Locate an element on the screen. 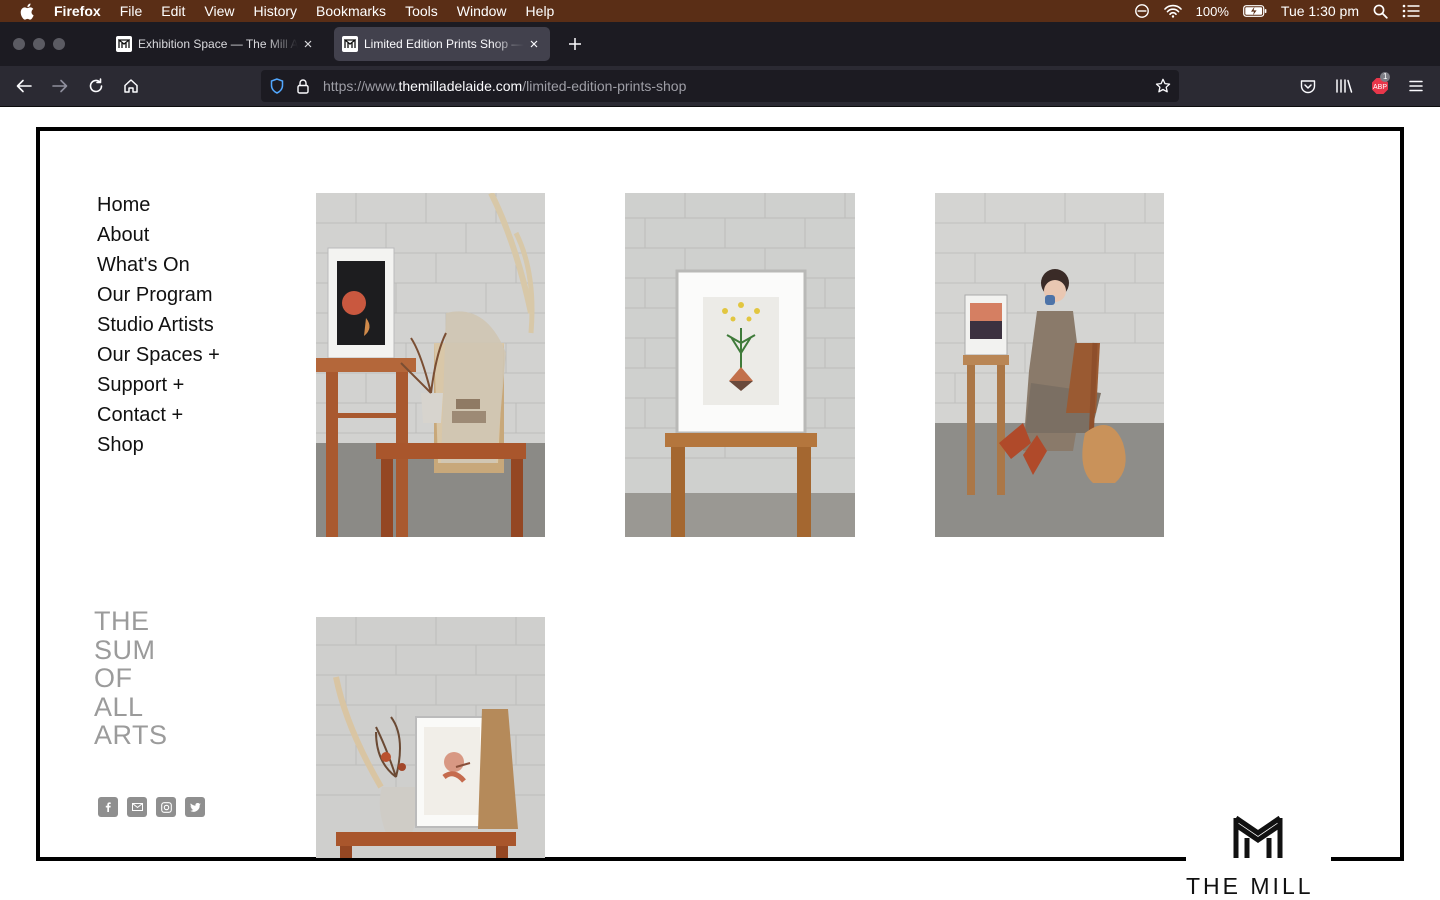 The width and height of the screenshot is (1440, 900). svg-text: ABP is located at coordinates (1380, 87).